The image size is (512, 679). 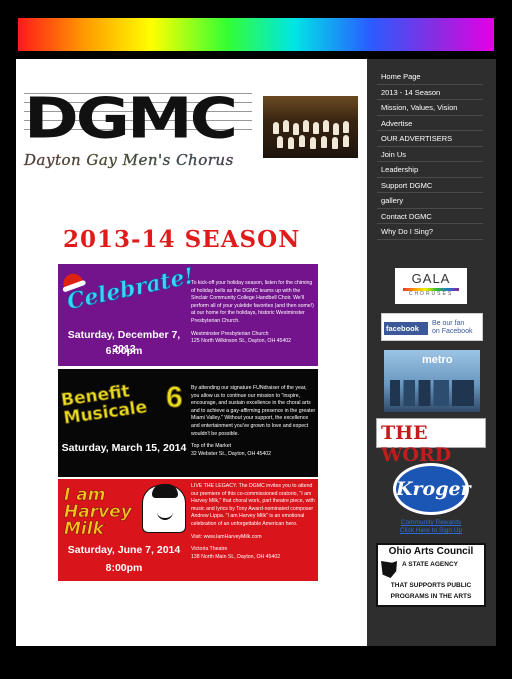 What do you see at coordinates (231, 453) in the screenshot?
I see `event-address: 32 Webster St., Dayton, OH 45402` at bounding box center [231, 453].